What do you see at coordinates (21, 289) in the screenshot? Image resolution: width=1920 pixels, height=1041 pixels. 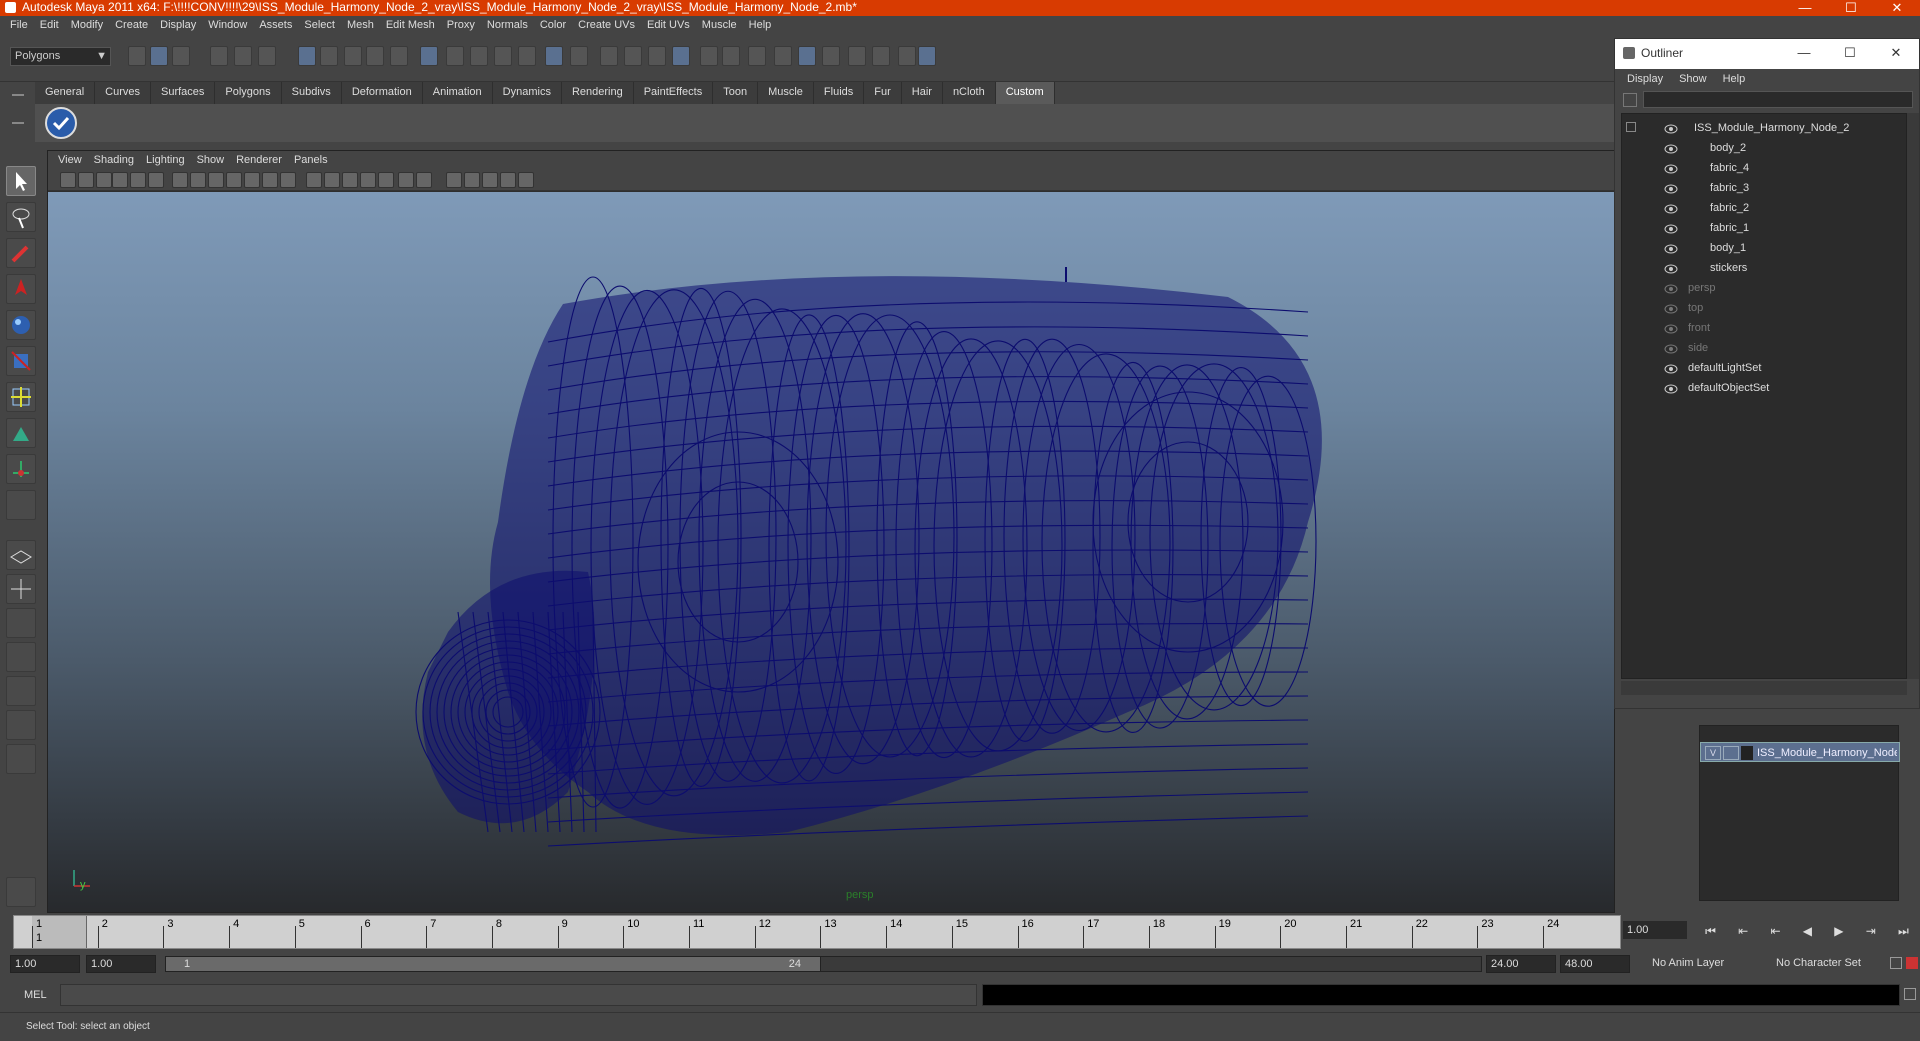 I see `move-tool-icon` at bounding box center [21, 289].